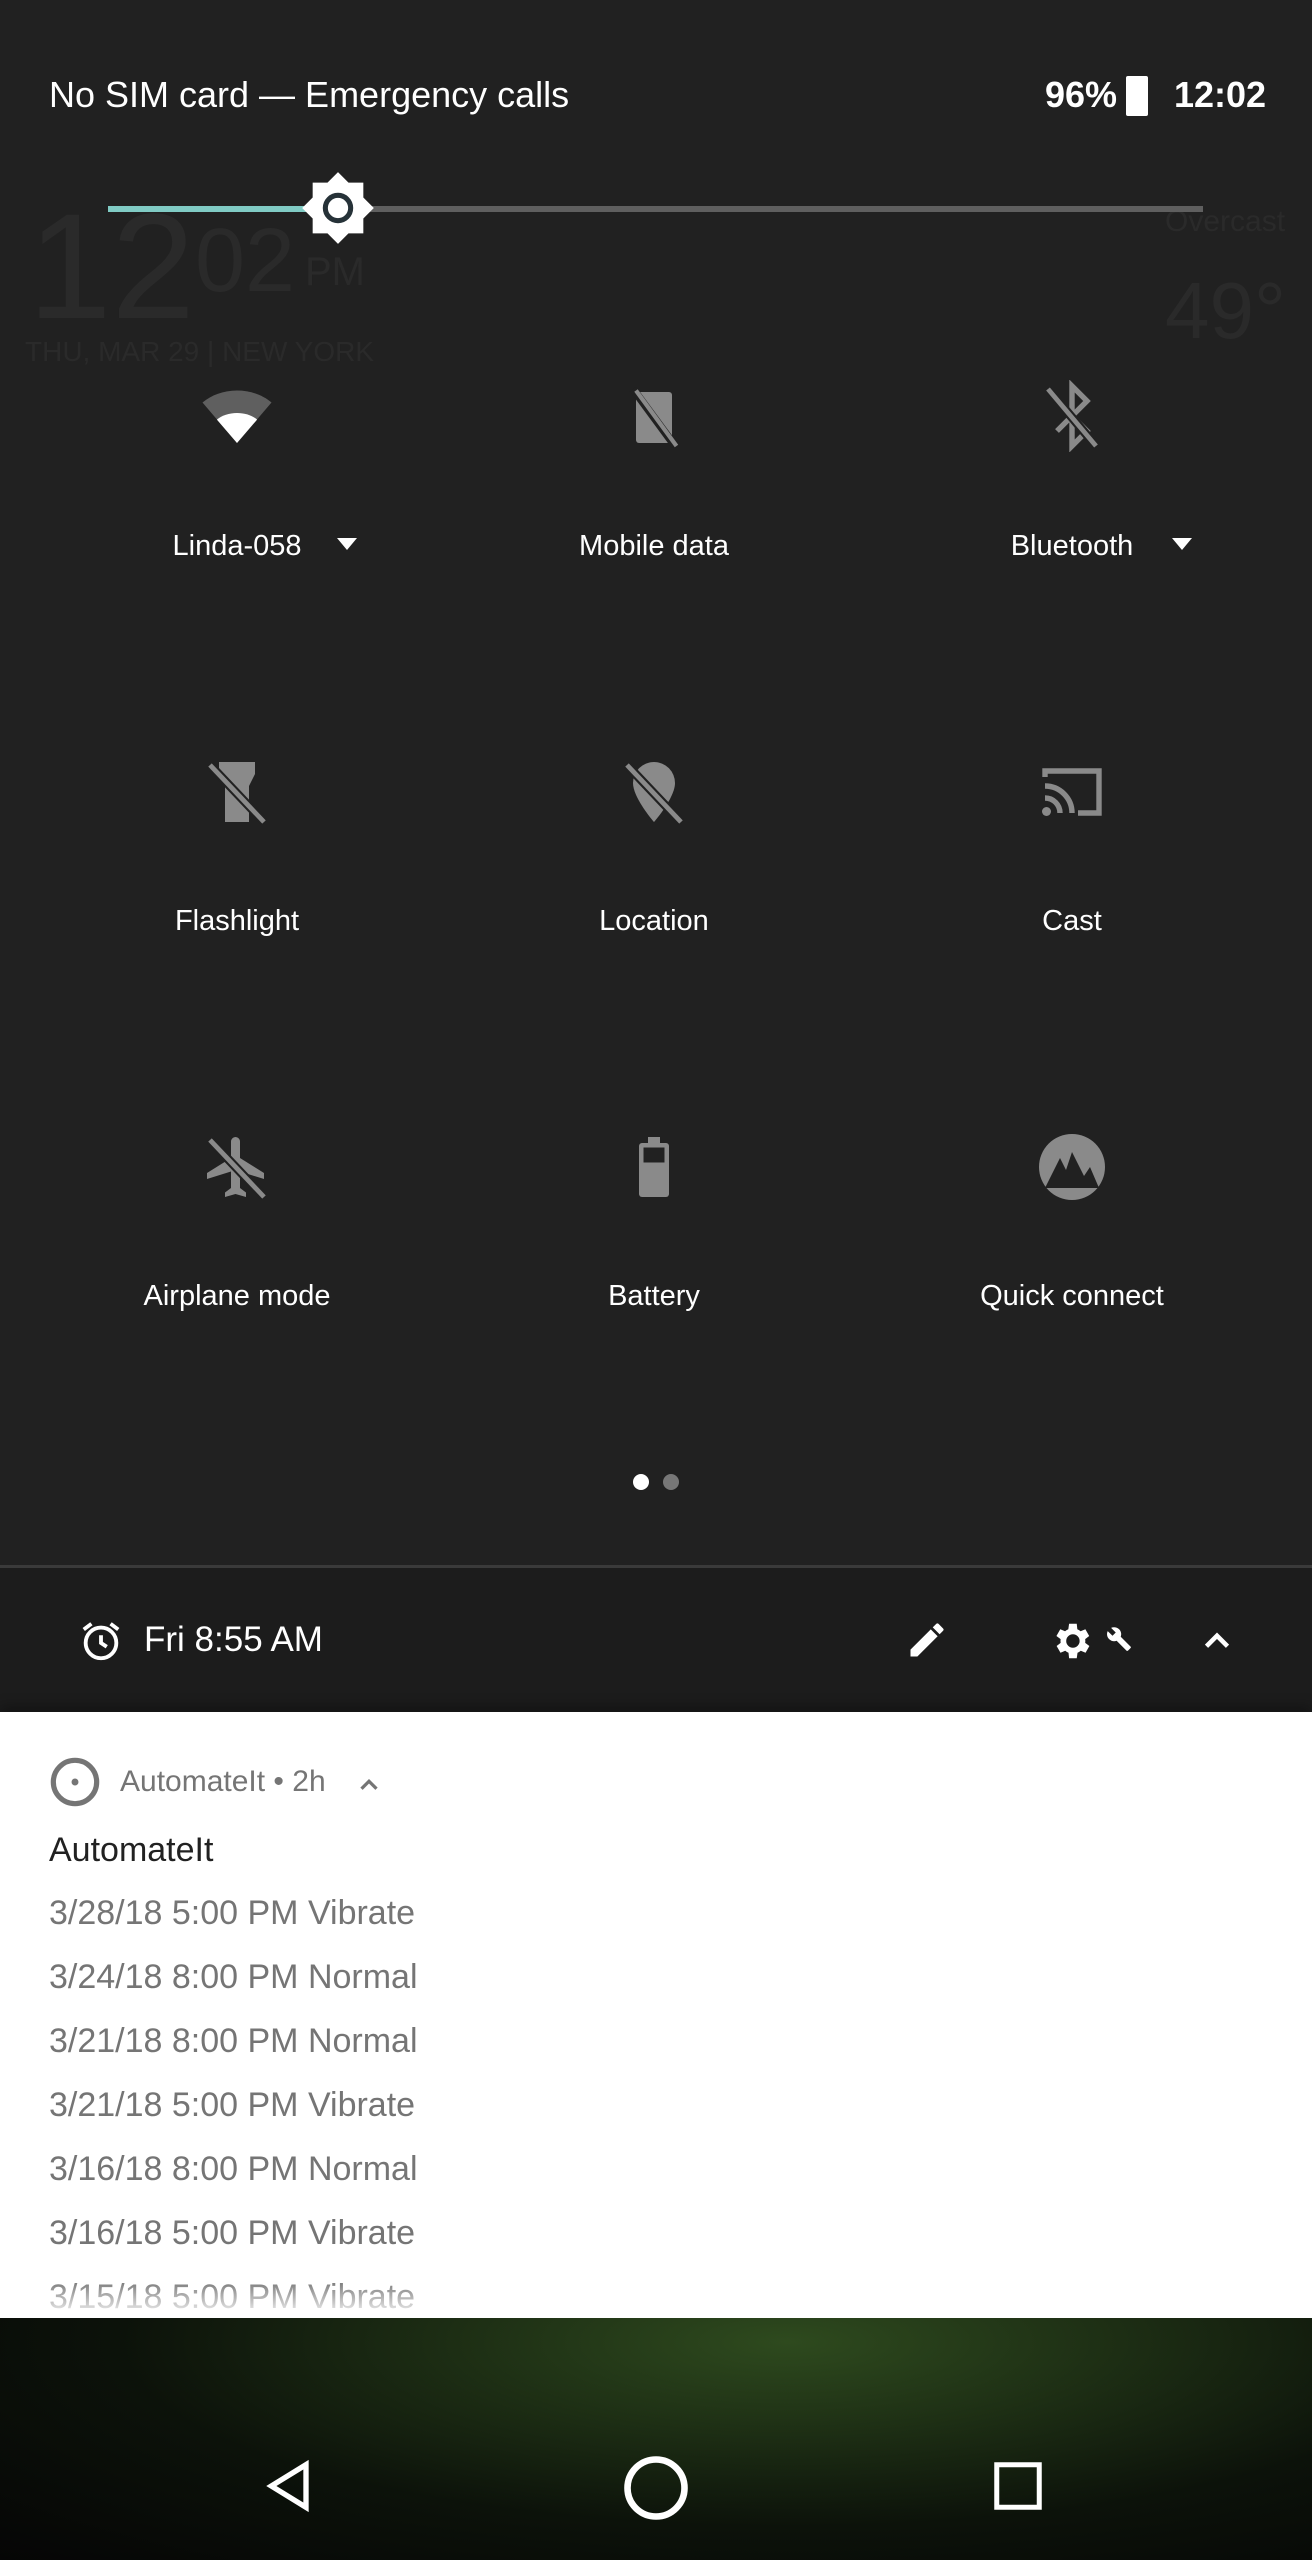 This screenshot has height=2560, width=1312. I want to click on settings-gear-icon, so click(1071, 1641).